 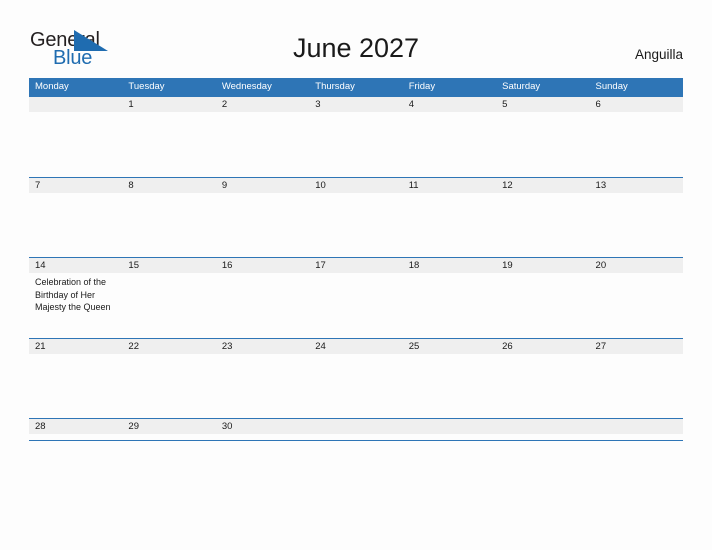 What do you see at coordinates (636, 185) in the screenshot?
I see `date-number: 13` at bounding box center [636, 185].